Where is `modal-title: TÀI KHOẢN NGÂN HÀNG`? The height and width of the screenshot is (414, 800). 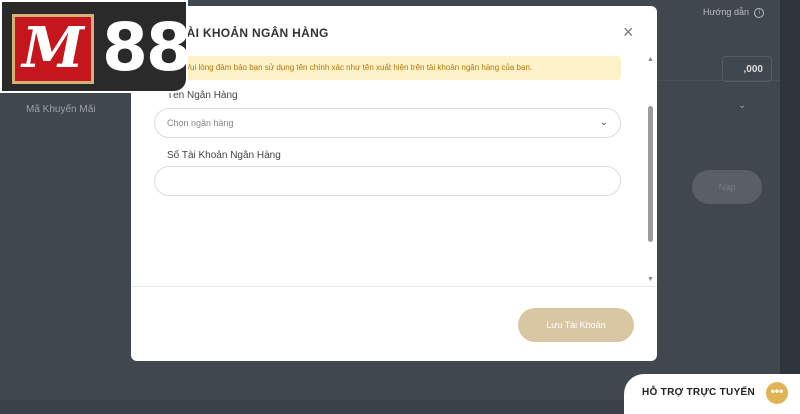
modal-title: TÀI KHOẢN NGÂN HÀNG is located at coordinates (254, 33).